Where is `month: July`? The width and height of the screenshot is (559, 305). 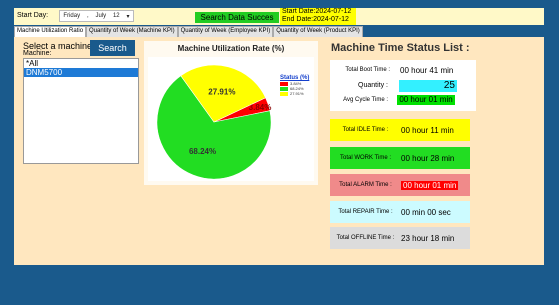
month: July is located at coordinates (101, 16).